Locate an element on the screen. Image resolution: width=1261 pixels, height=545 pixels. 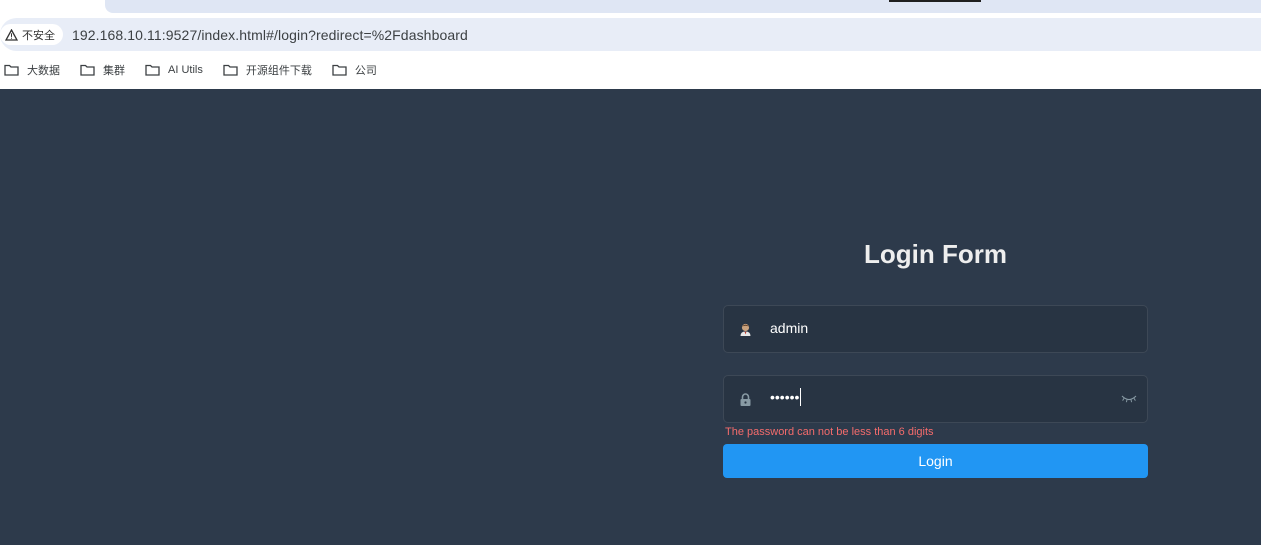
bookmark-folder: 开源组件下载 is located at coordinates (267, 70).